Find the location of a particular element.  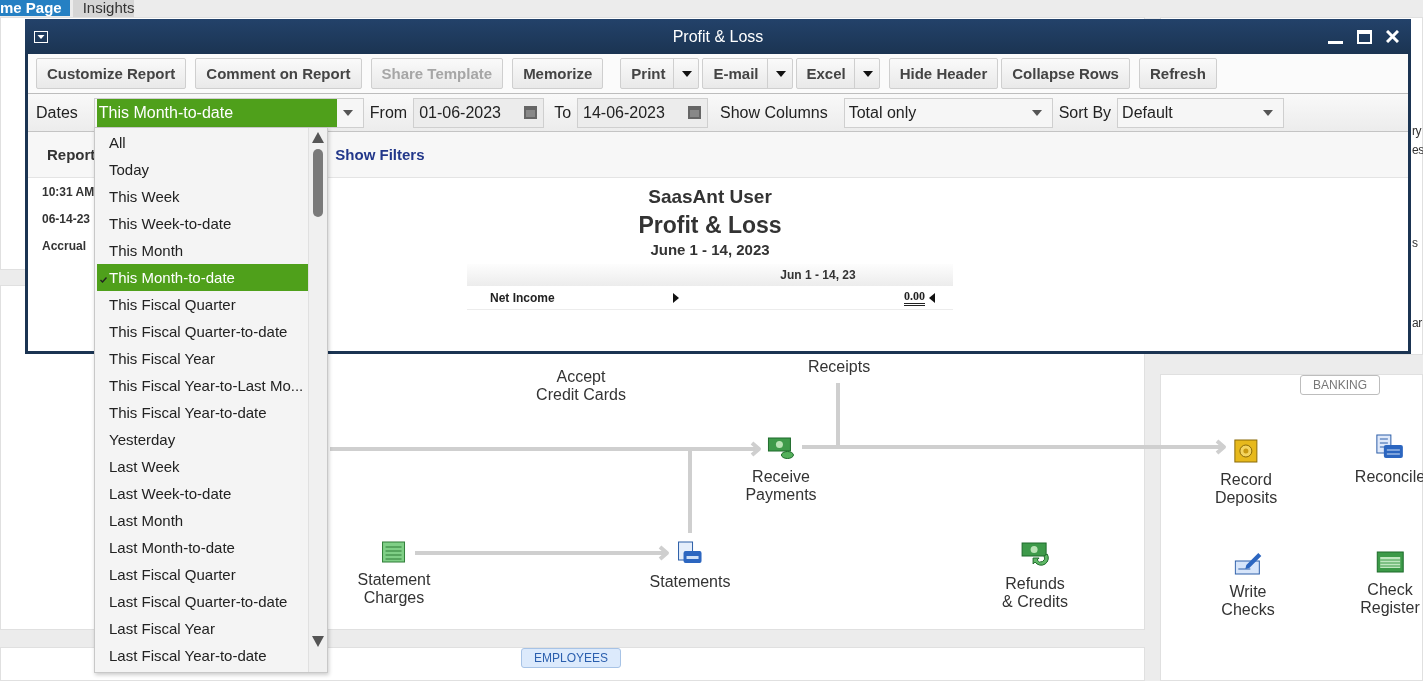

section-badge: BANKING is located at coordinates (1340, 385).